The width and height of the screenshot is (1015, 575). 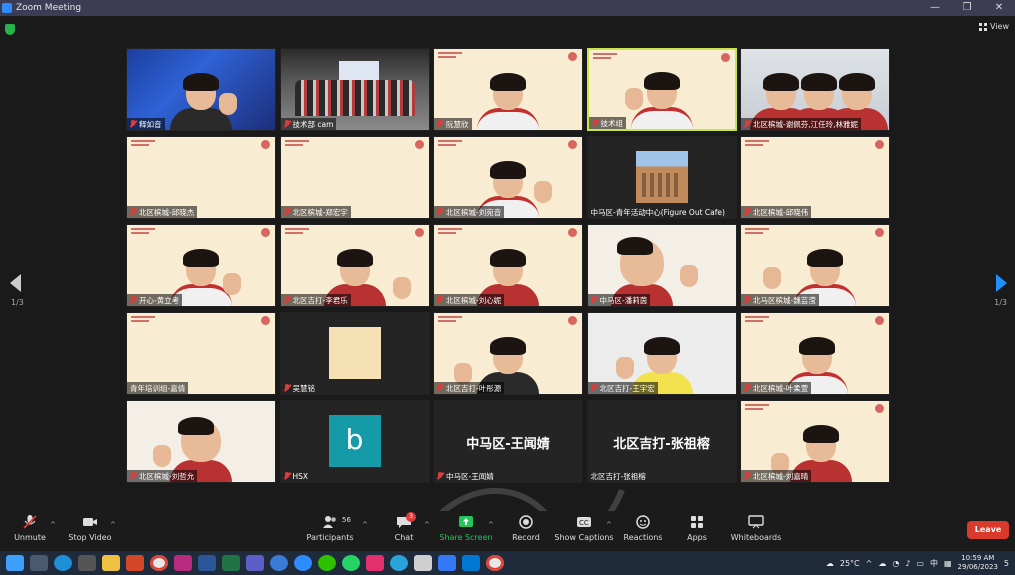 I want to click on clock-date: 29/06/2023, so click(x=977, y=567).